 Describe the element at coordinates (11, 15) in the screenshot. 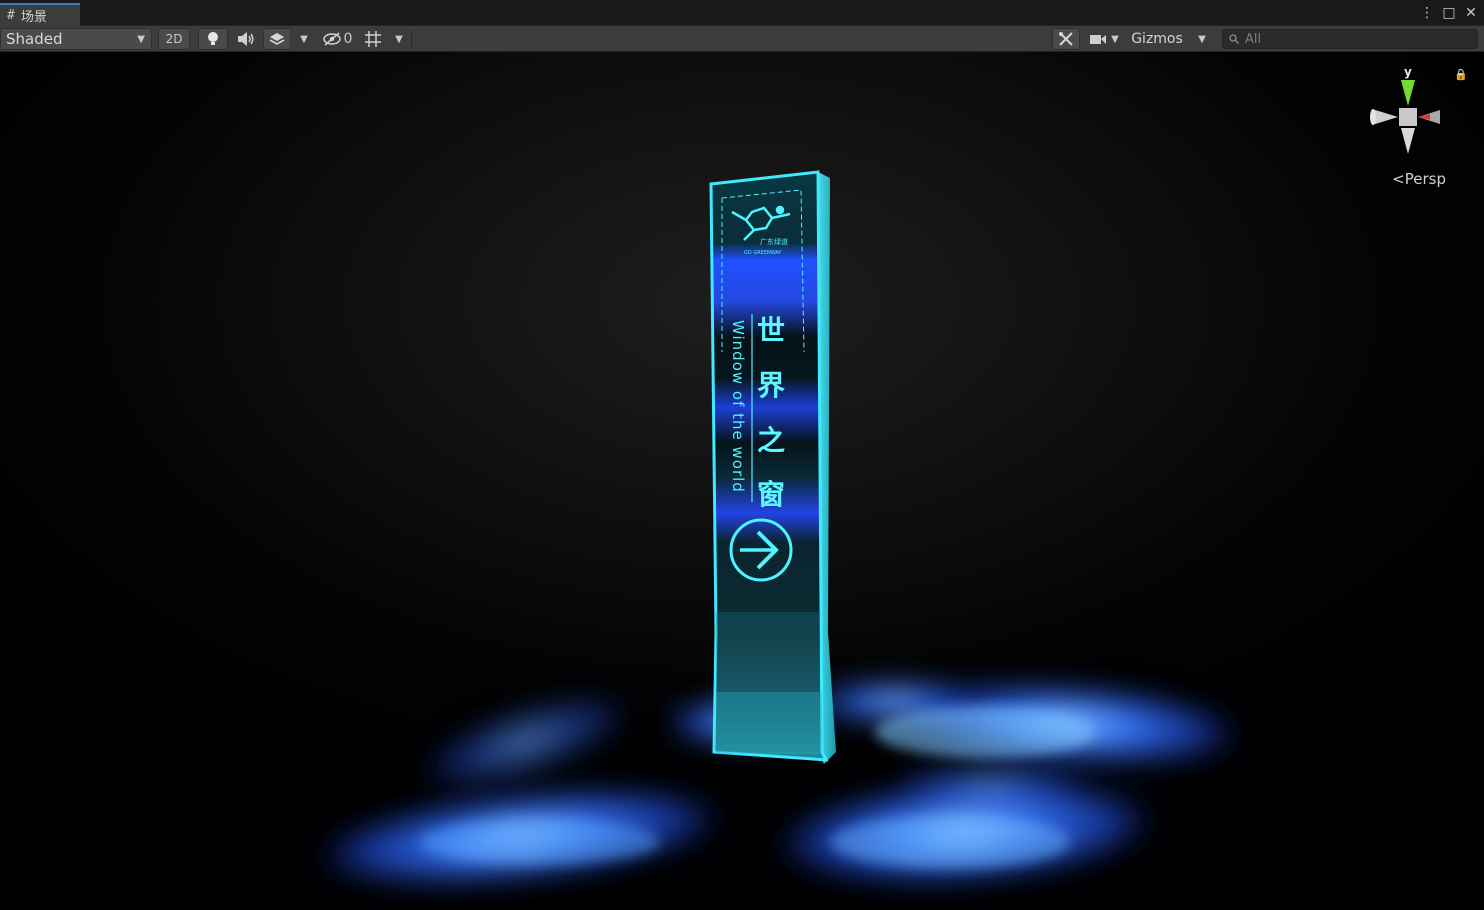

I see `grid-icon: #` at that location.